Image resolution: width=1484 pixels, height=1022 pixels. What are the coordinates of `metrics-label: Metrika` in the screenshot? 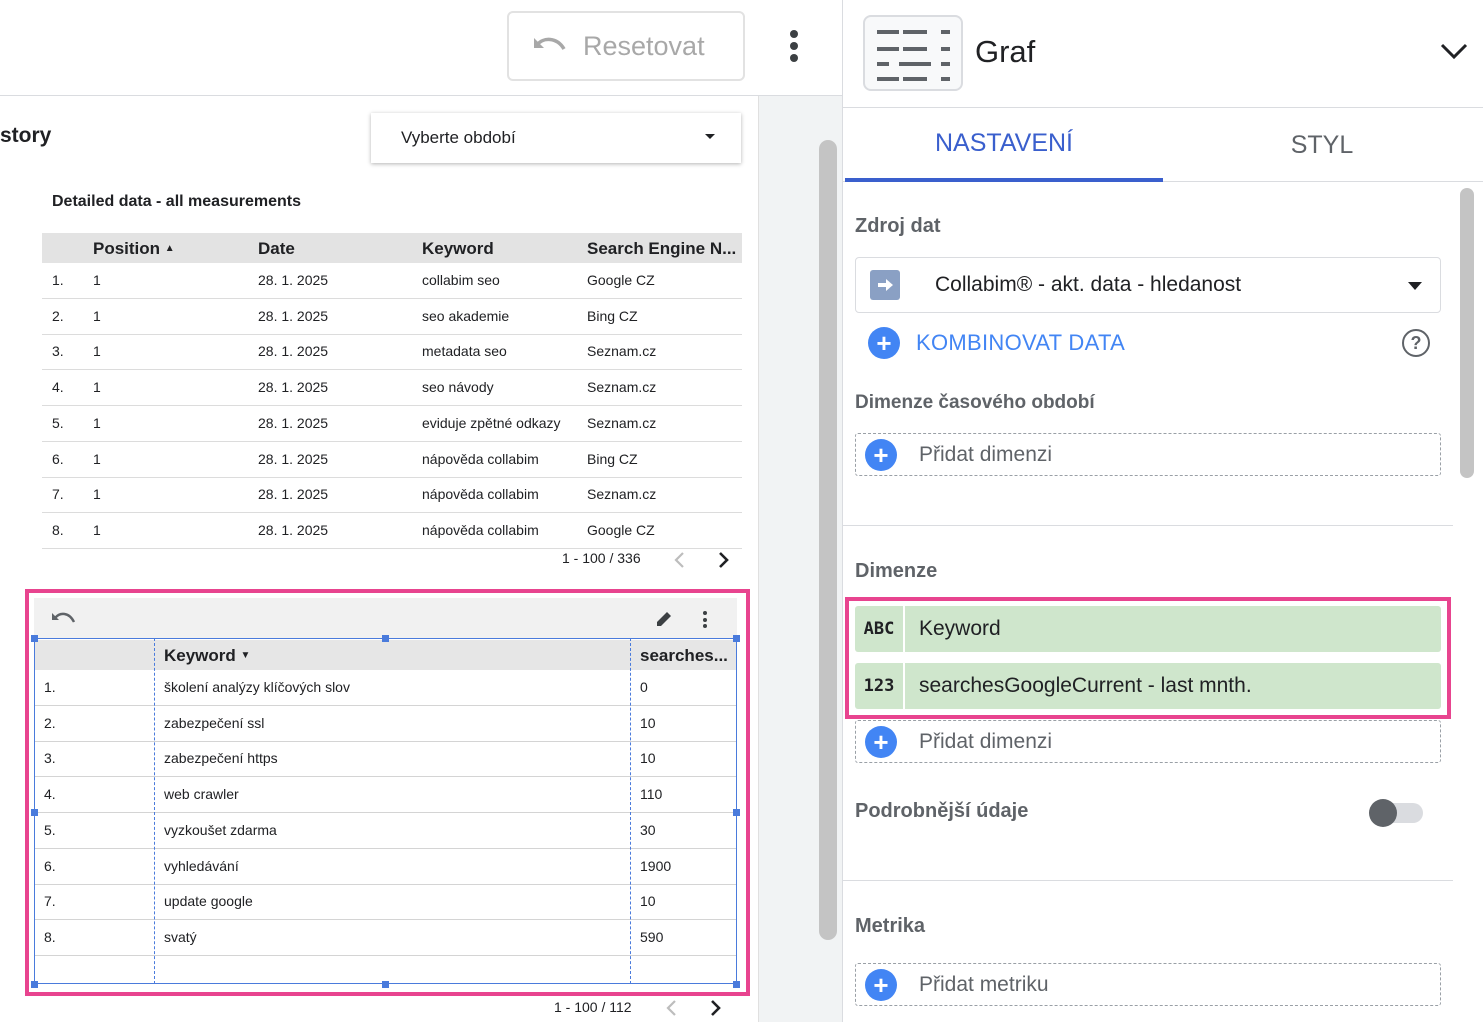 It's located at (890, 926).